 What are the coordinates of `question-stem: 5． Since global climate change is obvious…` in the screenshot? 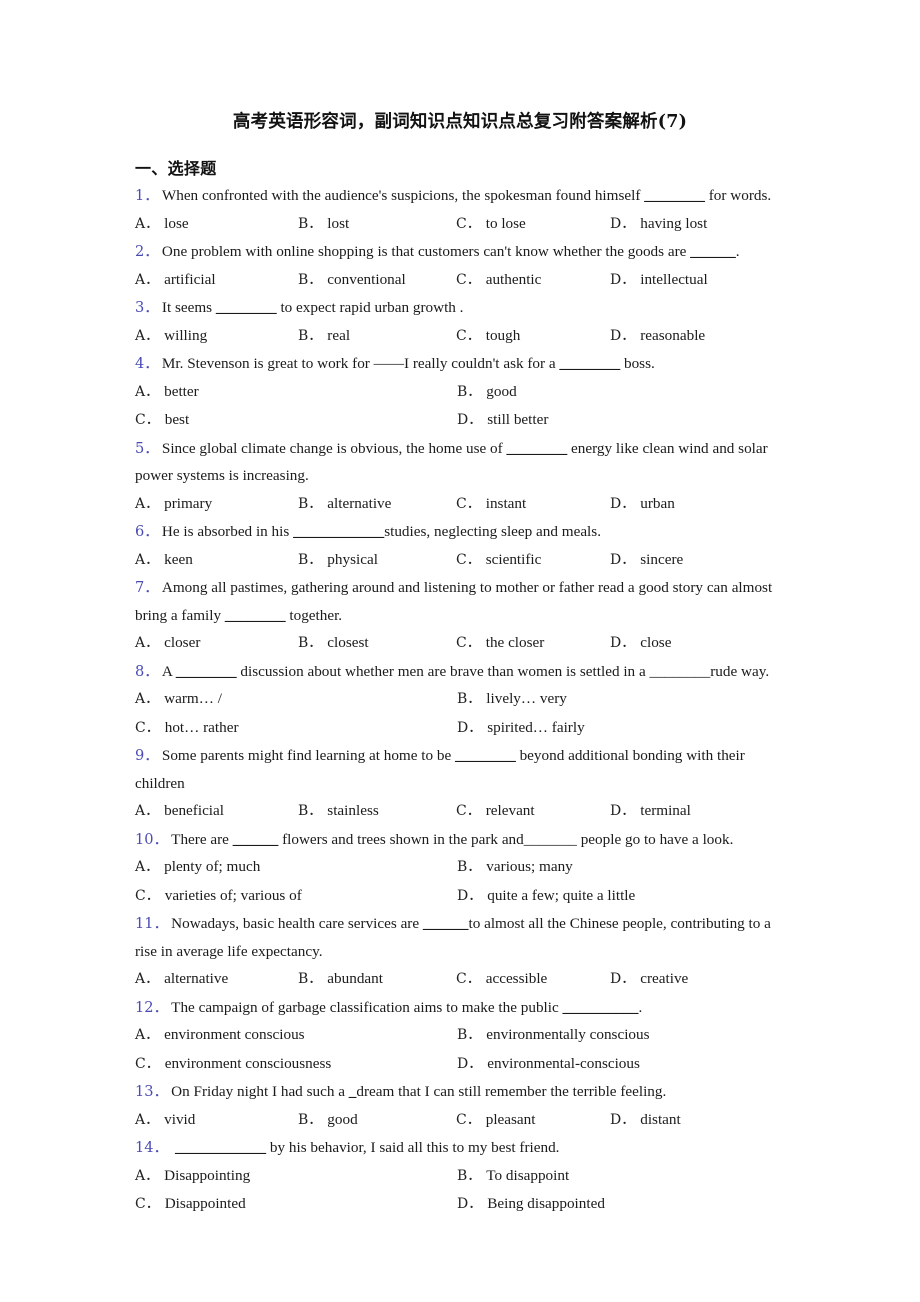 It's located at (460, 462).